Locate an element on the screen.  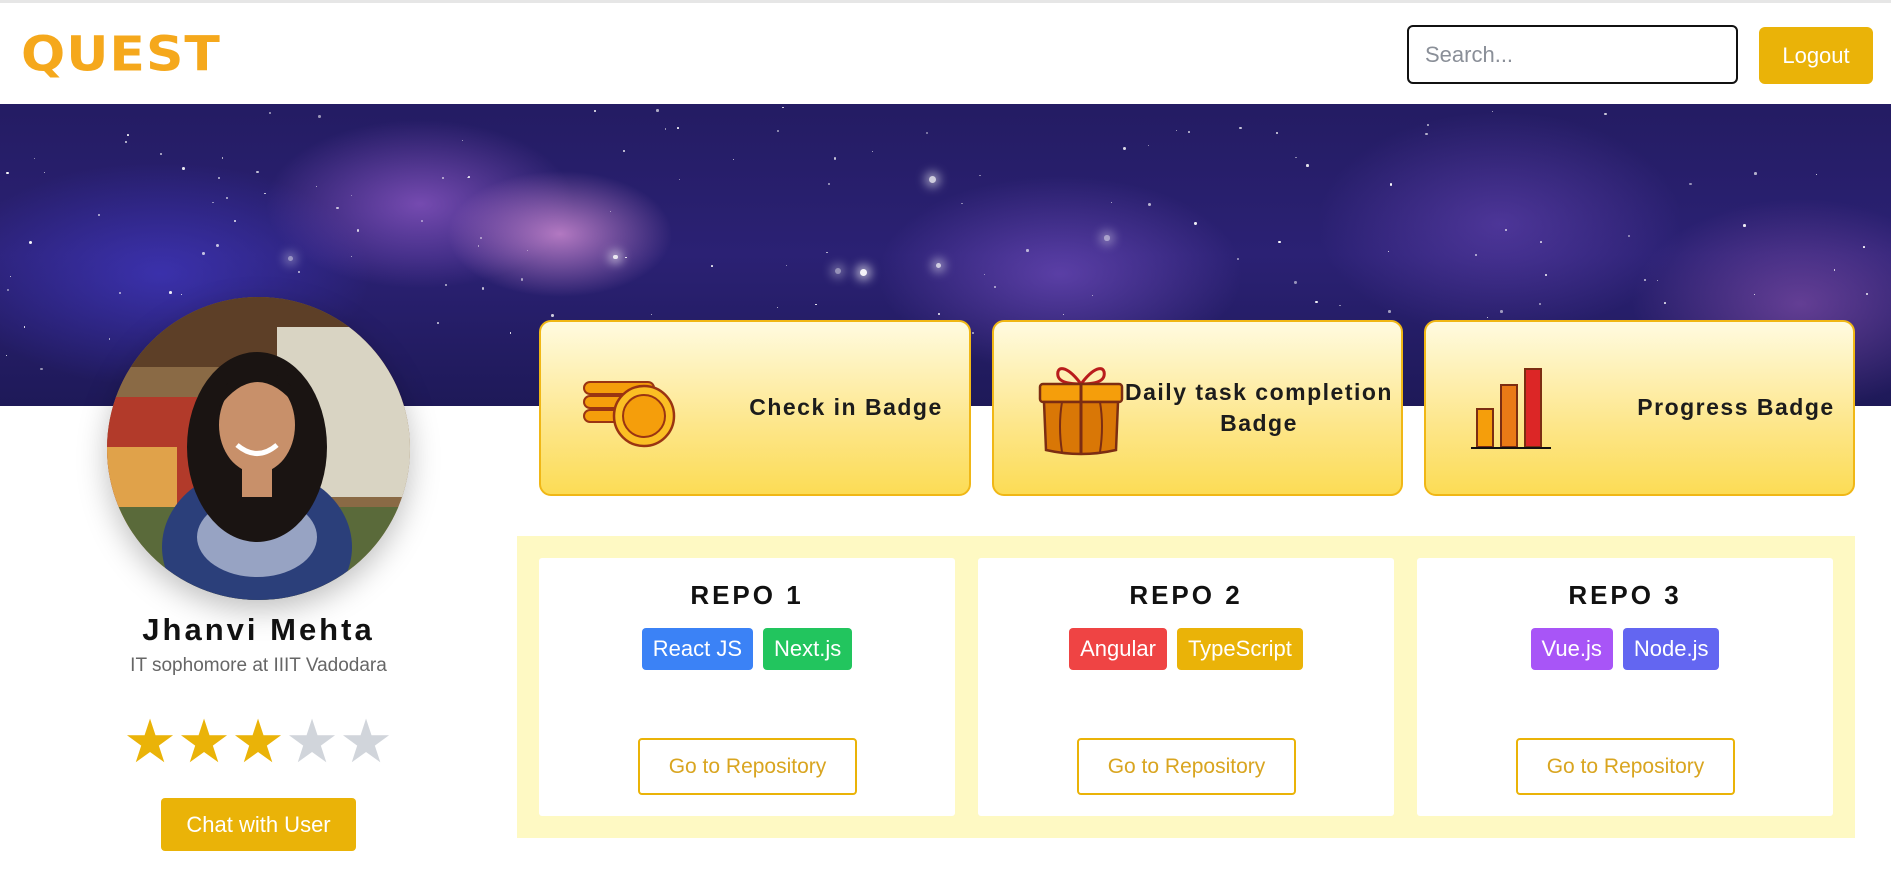
progress-badge-card: Progress Badge is located at coordinates (1639, 408).